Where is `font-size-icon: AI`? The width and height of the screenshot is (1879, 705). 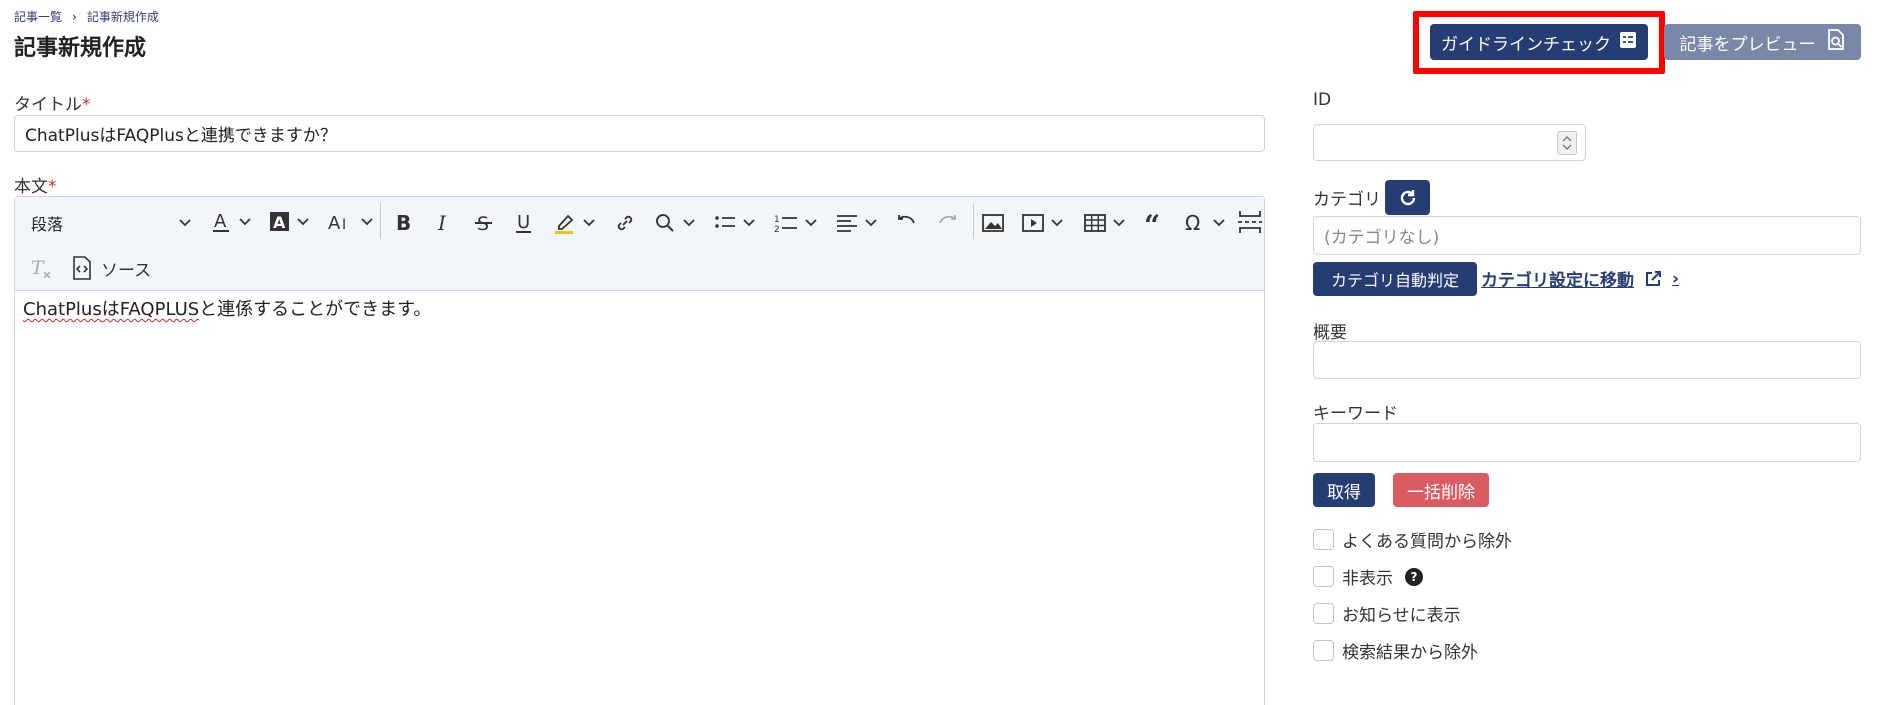
font-size-icon: AI is located at coordinates (337, 223).